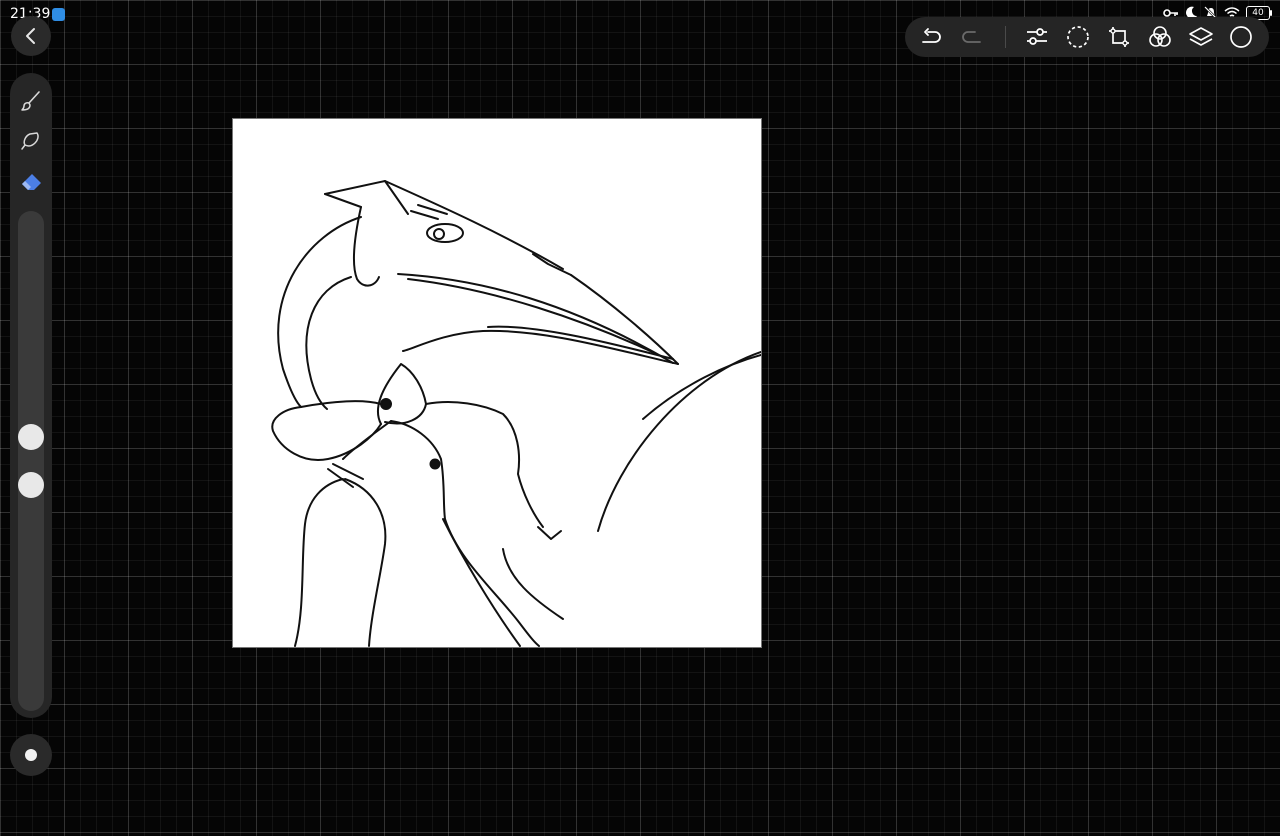 This screenshot has width=1280, height=836. I want to click on transform-icon, so click(1119, 37).